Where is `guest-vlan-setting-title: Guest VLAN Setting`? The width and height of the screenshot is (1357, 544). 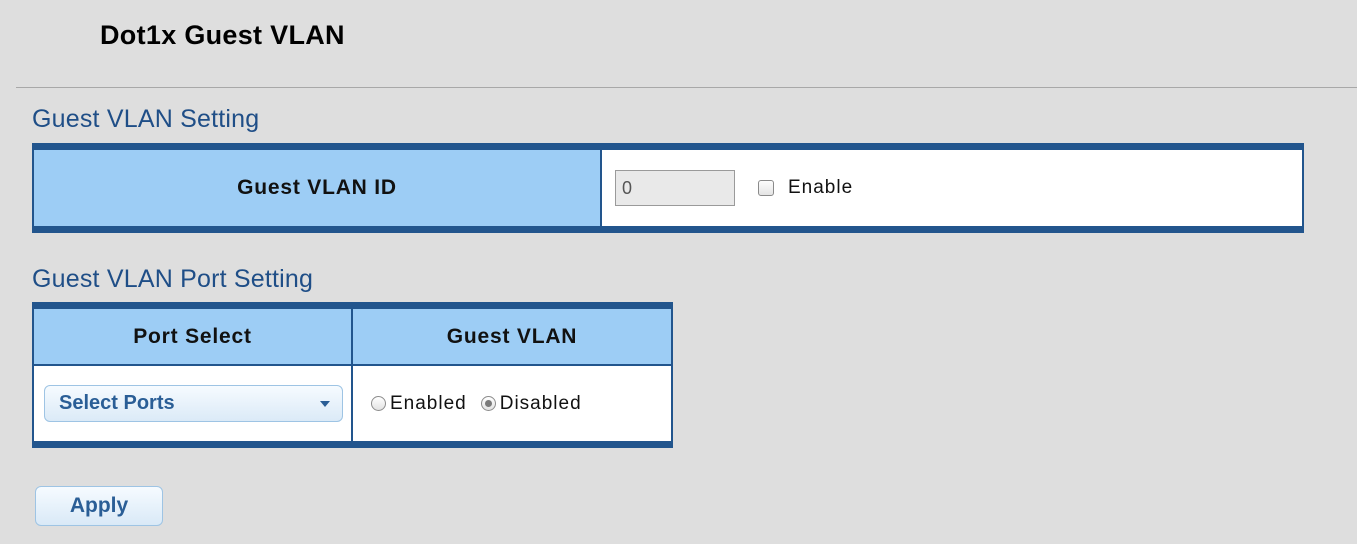 guest-vlan-setting-title: Guest VLAN Setting is located at coordinates (146, 119).